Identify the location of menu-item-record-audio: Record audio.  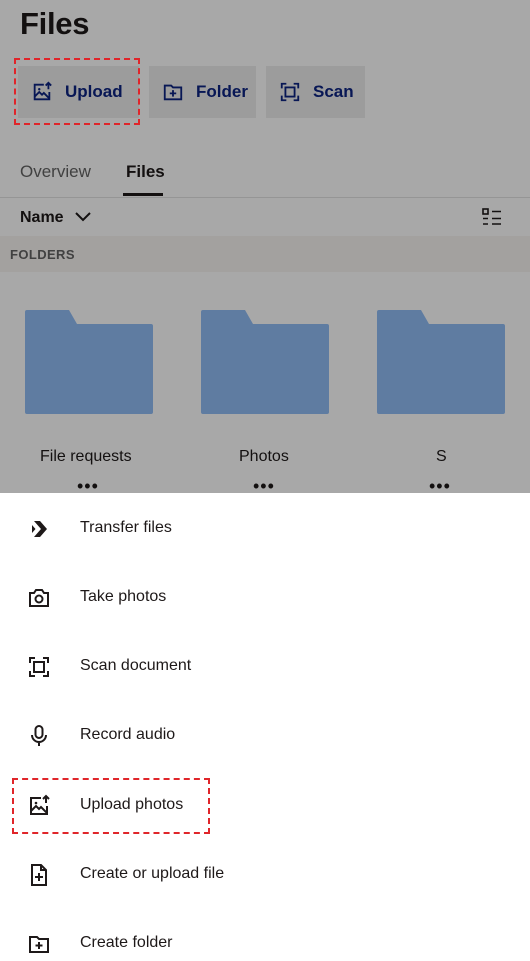
(265, 736).